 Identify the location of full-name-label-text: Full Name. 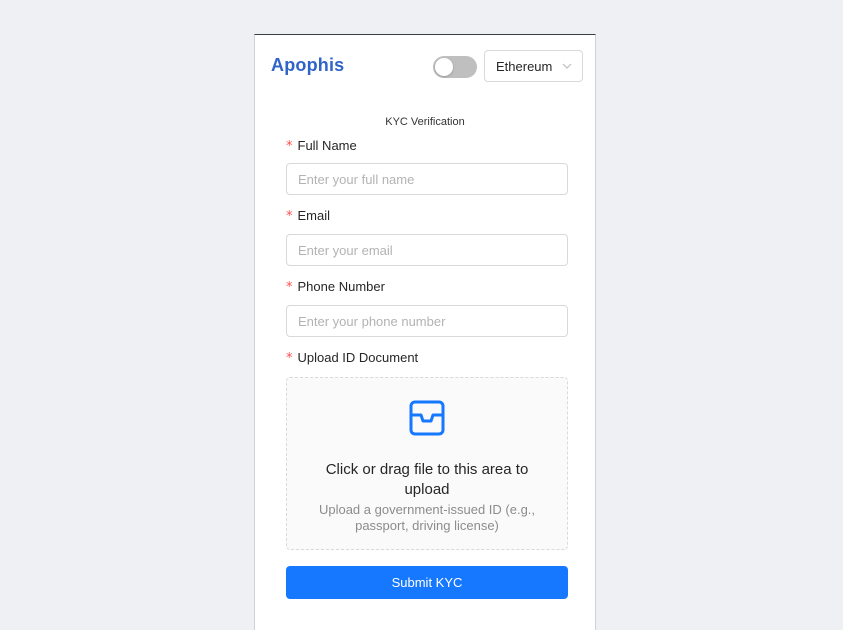
(327, 145).